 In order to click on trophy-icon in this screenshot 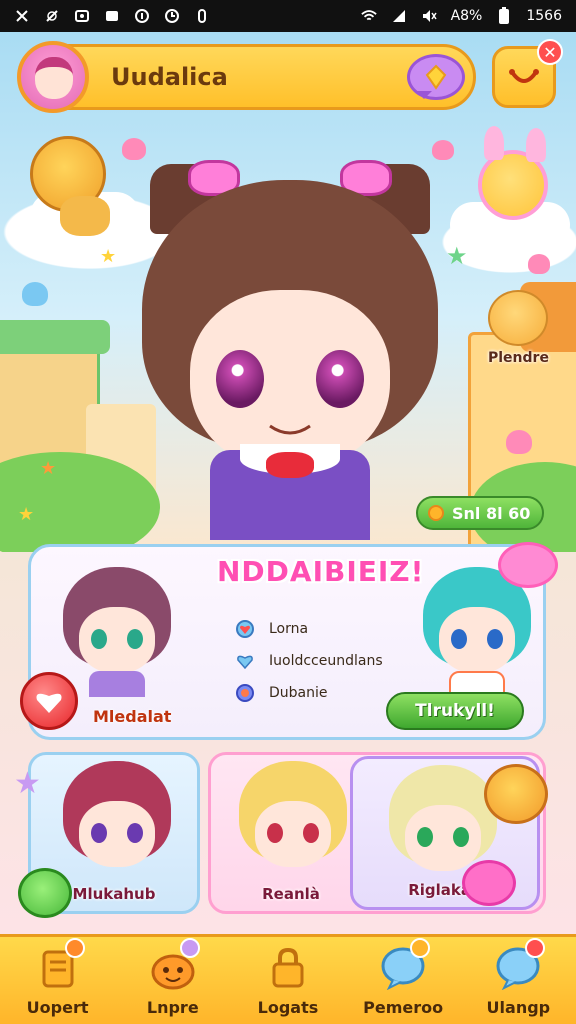, I will do `click(58, 965)`.